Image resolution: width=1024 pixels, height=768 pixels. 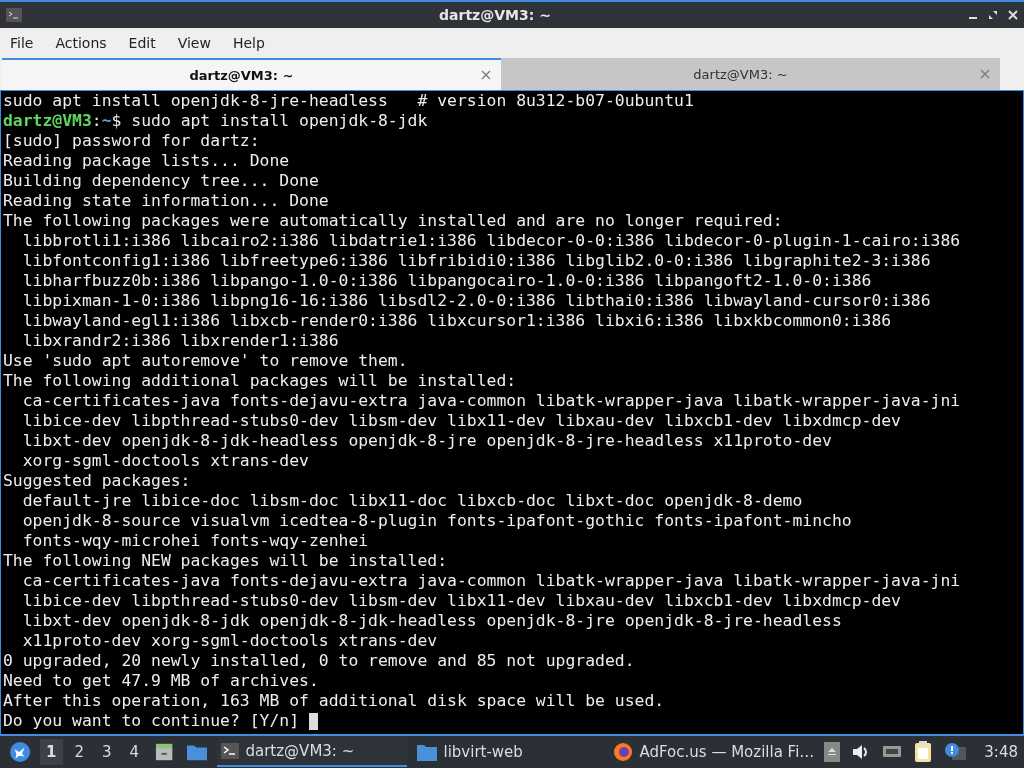 I want to click on terminal-line: default-jre libice-doc libsm-doc libx11-doc libxcb-doc libxt-doc openjdk-8-demo, so click(x=412, y=501).